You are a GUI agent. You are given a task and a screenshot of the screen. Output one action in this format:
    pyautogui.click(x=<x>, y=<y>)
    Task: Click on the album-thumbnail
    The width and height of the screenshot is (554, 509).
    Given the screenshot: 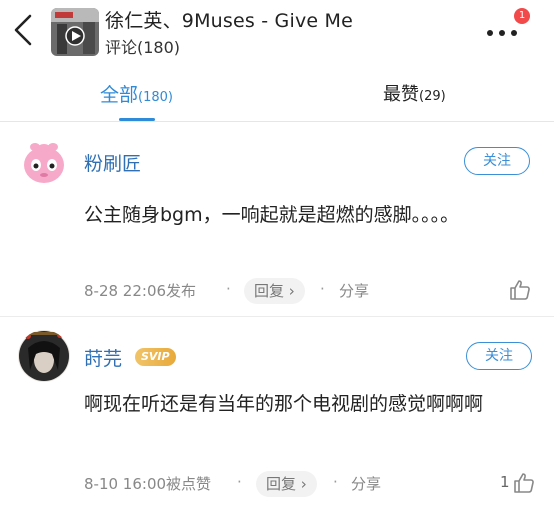 What is the action you would take?
    pyautogui.click(x=75, y=32)
    